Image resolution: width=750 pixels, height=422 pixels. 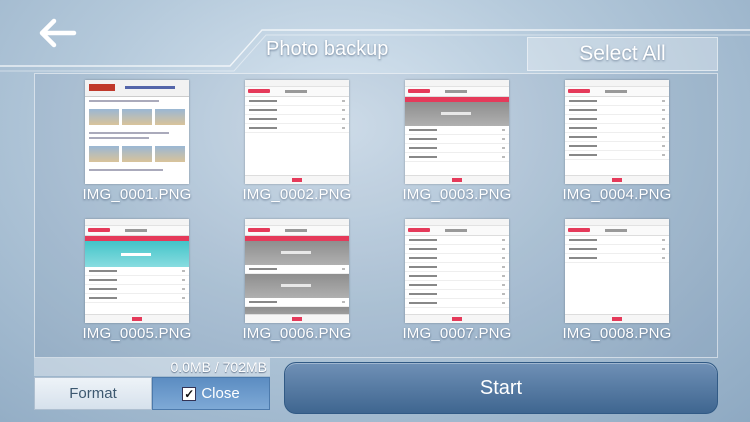 What do you see at coordinates (220, 393) in the screenshot?
I see `close-label: Close` at bounding box center [220, 393].